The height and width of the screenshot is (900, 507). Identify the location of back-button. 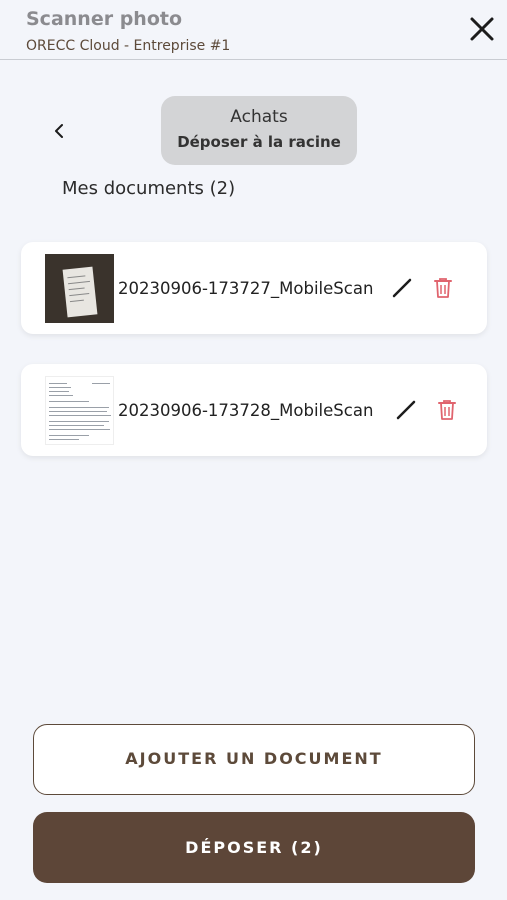
(59, 131).